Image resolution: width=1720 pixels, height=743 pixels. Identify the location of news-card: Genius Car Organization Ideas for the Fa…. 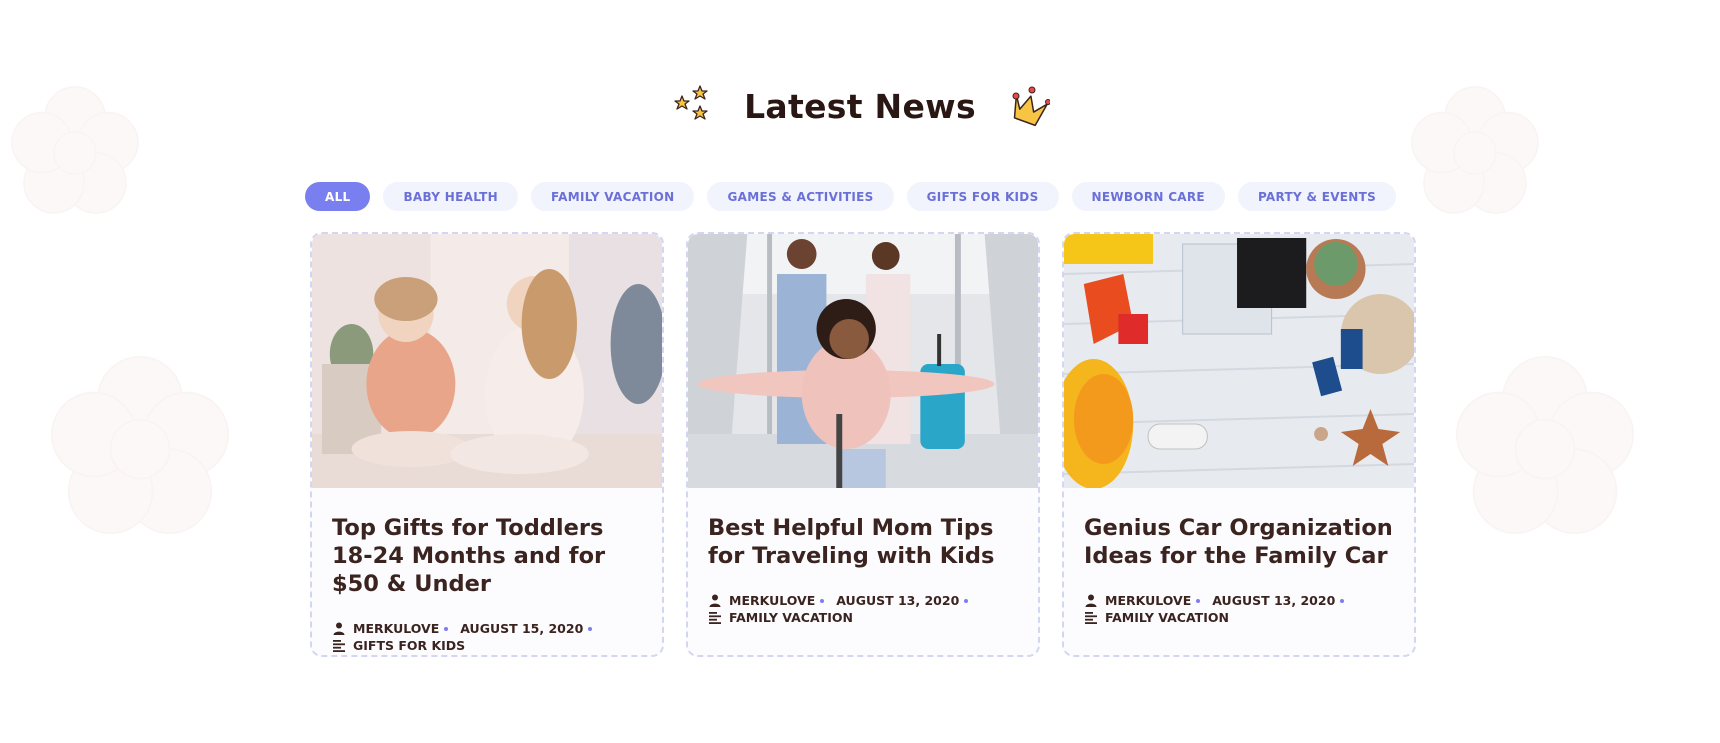
(1239, 444).